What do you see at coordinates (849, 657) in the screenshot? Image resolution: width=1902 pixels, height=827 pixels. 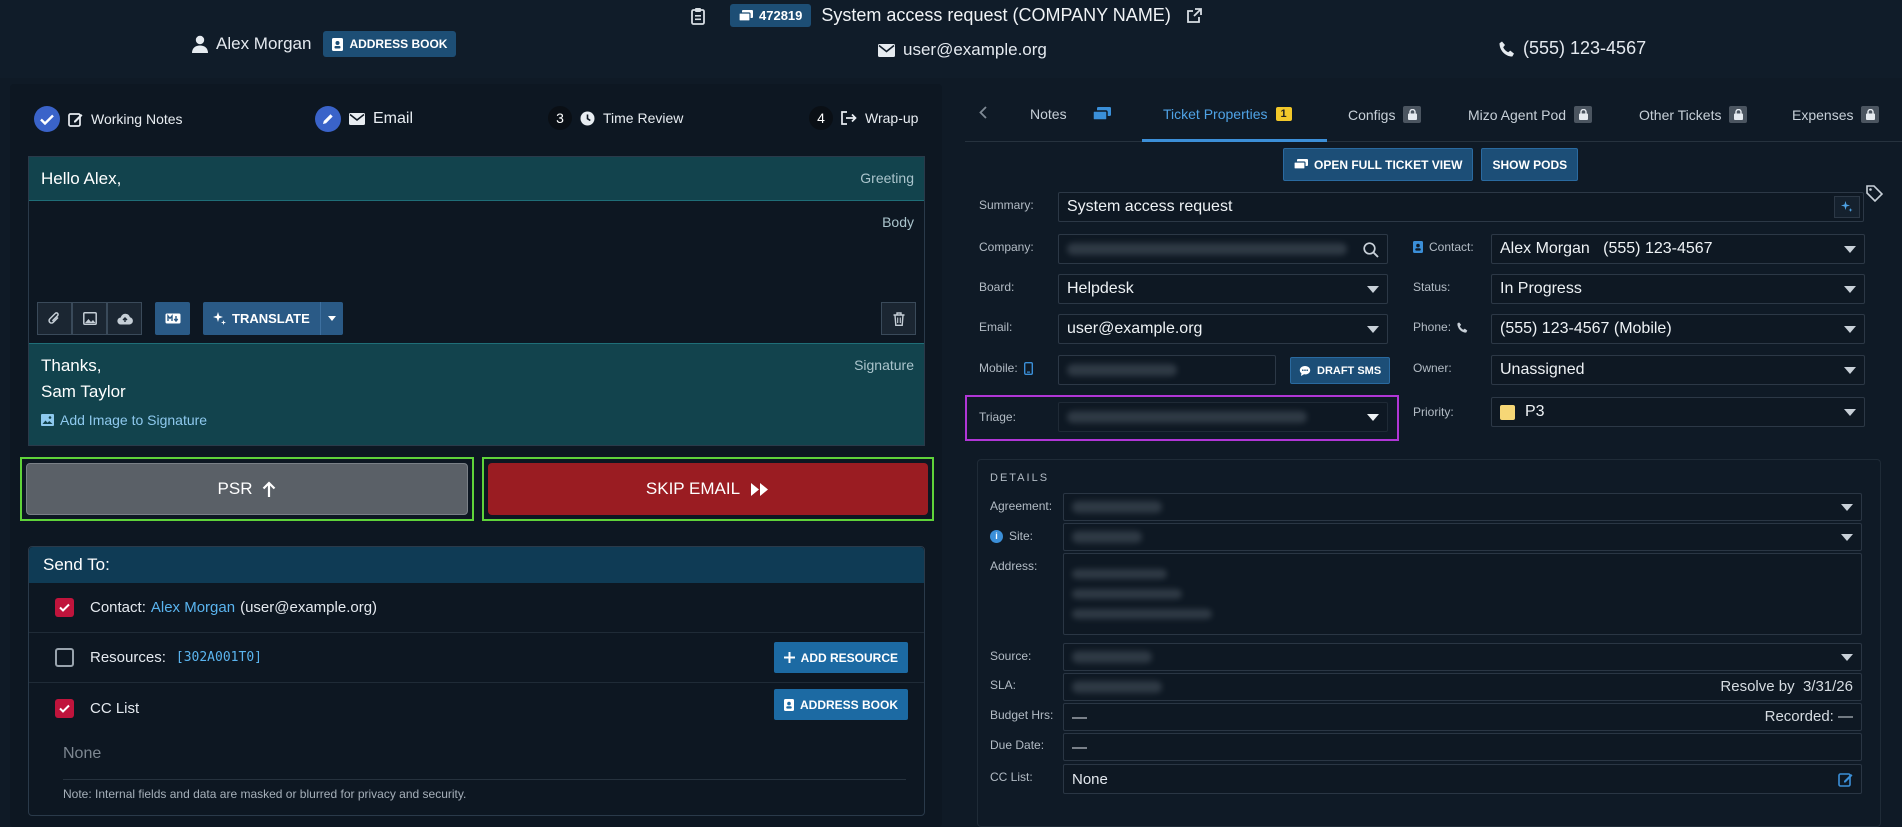 I see `add-resource-label: ADD RESOURCE` at bounding box center [849, 657].